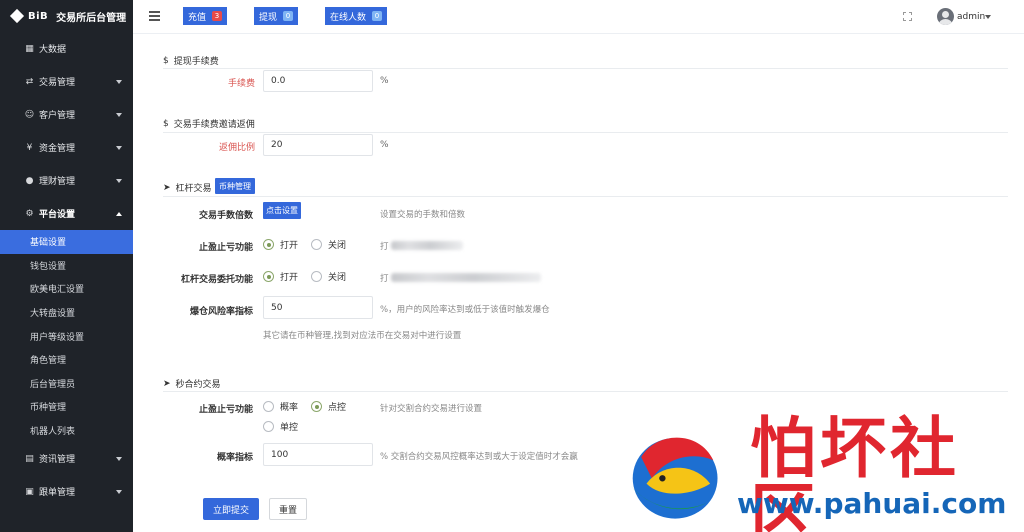  Describe the element at coordinates (29, 147) in the screenshot. I see `money-bag-icon: ¥` at that location.